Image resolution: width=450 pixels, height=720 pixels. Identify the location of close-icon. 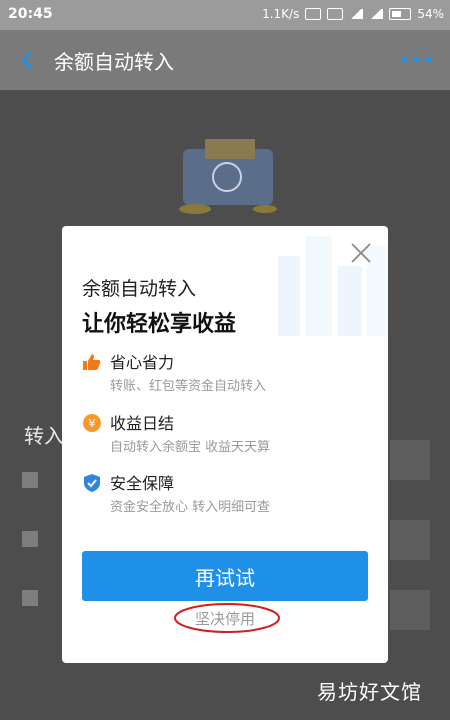
(361, 253).